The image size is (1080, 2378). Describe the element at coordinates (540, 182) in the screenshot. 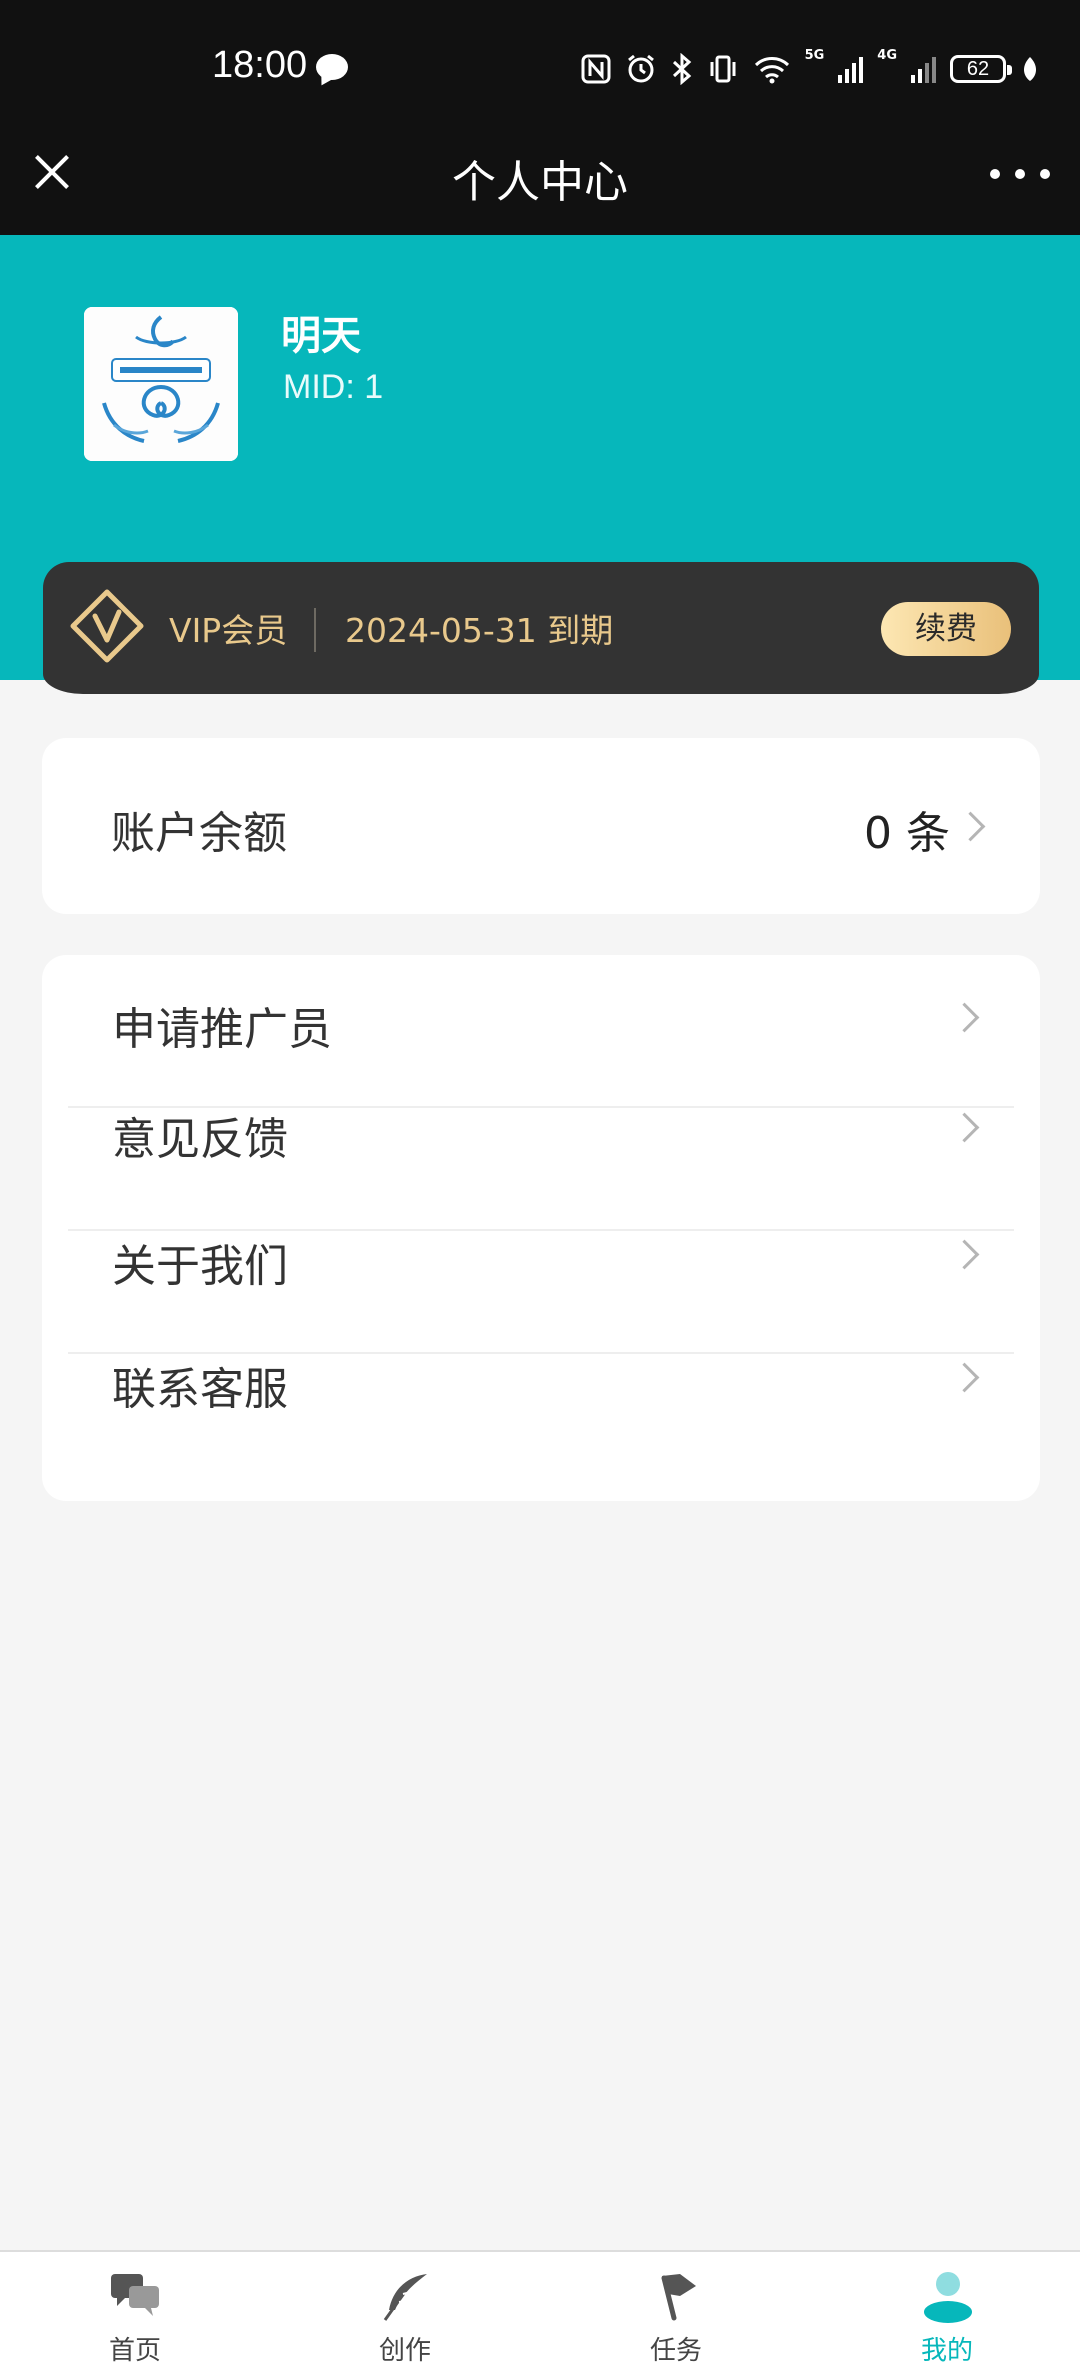

I see `page-title: 个人中心` at that location.